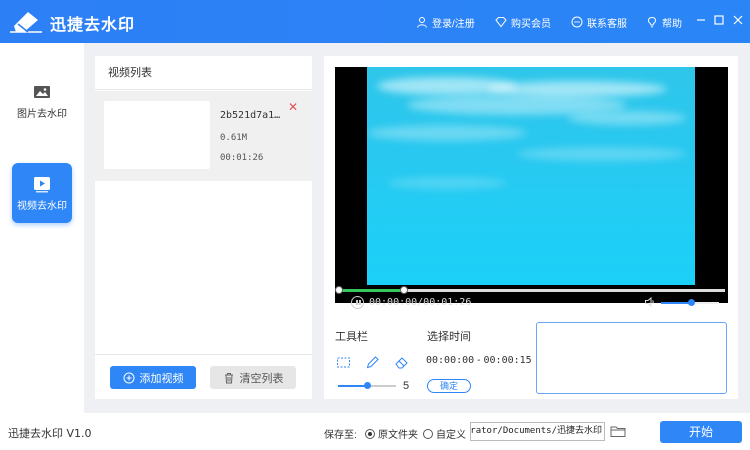 This screenshot has height=450, width=750. Describe the element at coordinates (352, 386) in the screenshot. I see `brush-size-fill` at that location.